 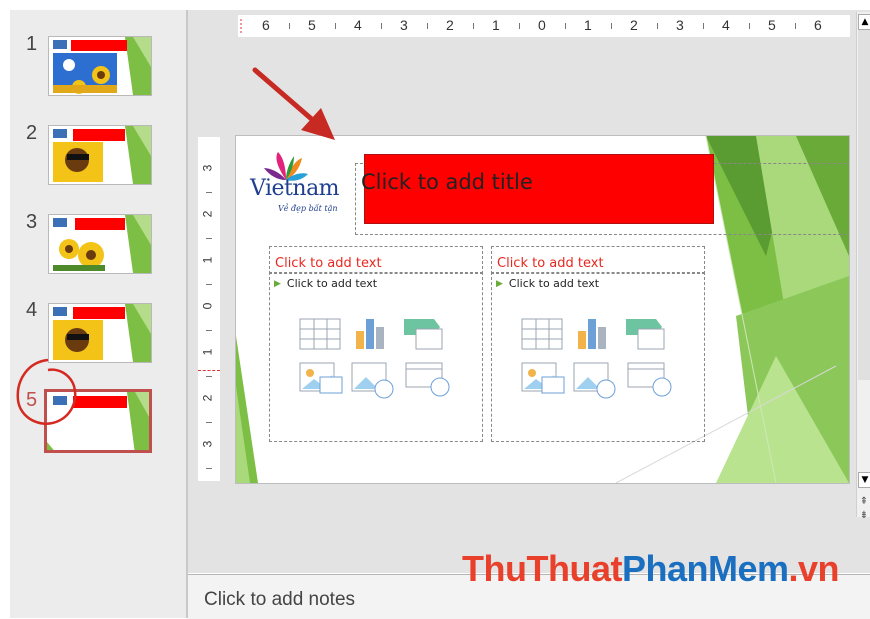 I want to click on scrollbar-thumb, so click(x=864, y=205).